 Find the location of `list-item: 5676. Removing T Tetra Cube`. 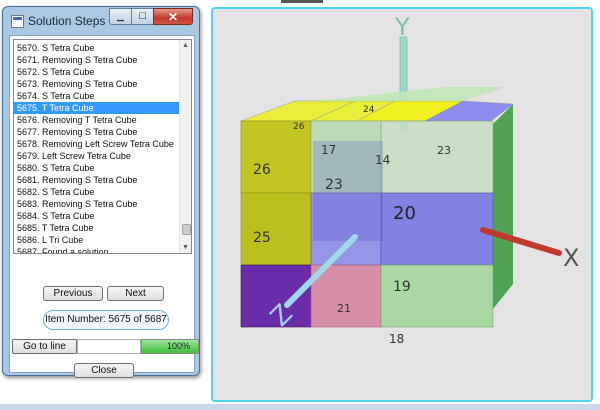

list-item: 5676. Removing T Tetra Cube is located at coordinates (96, 120).